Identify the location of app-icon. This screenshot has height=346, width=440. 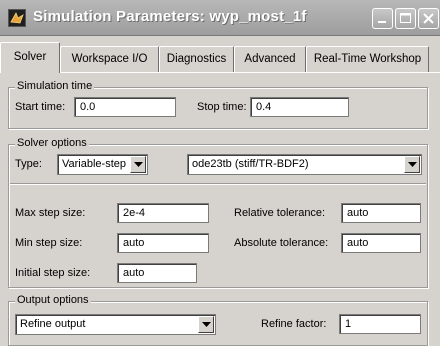
(17, 18).